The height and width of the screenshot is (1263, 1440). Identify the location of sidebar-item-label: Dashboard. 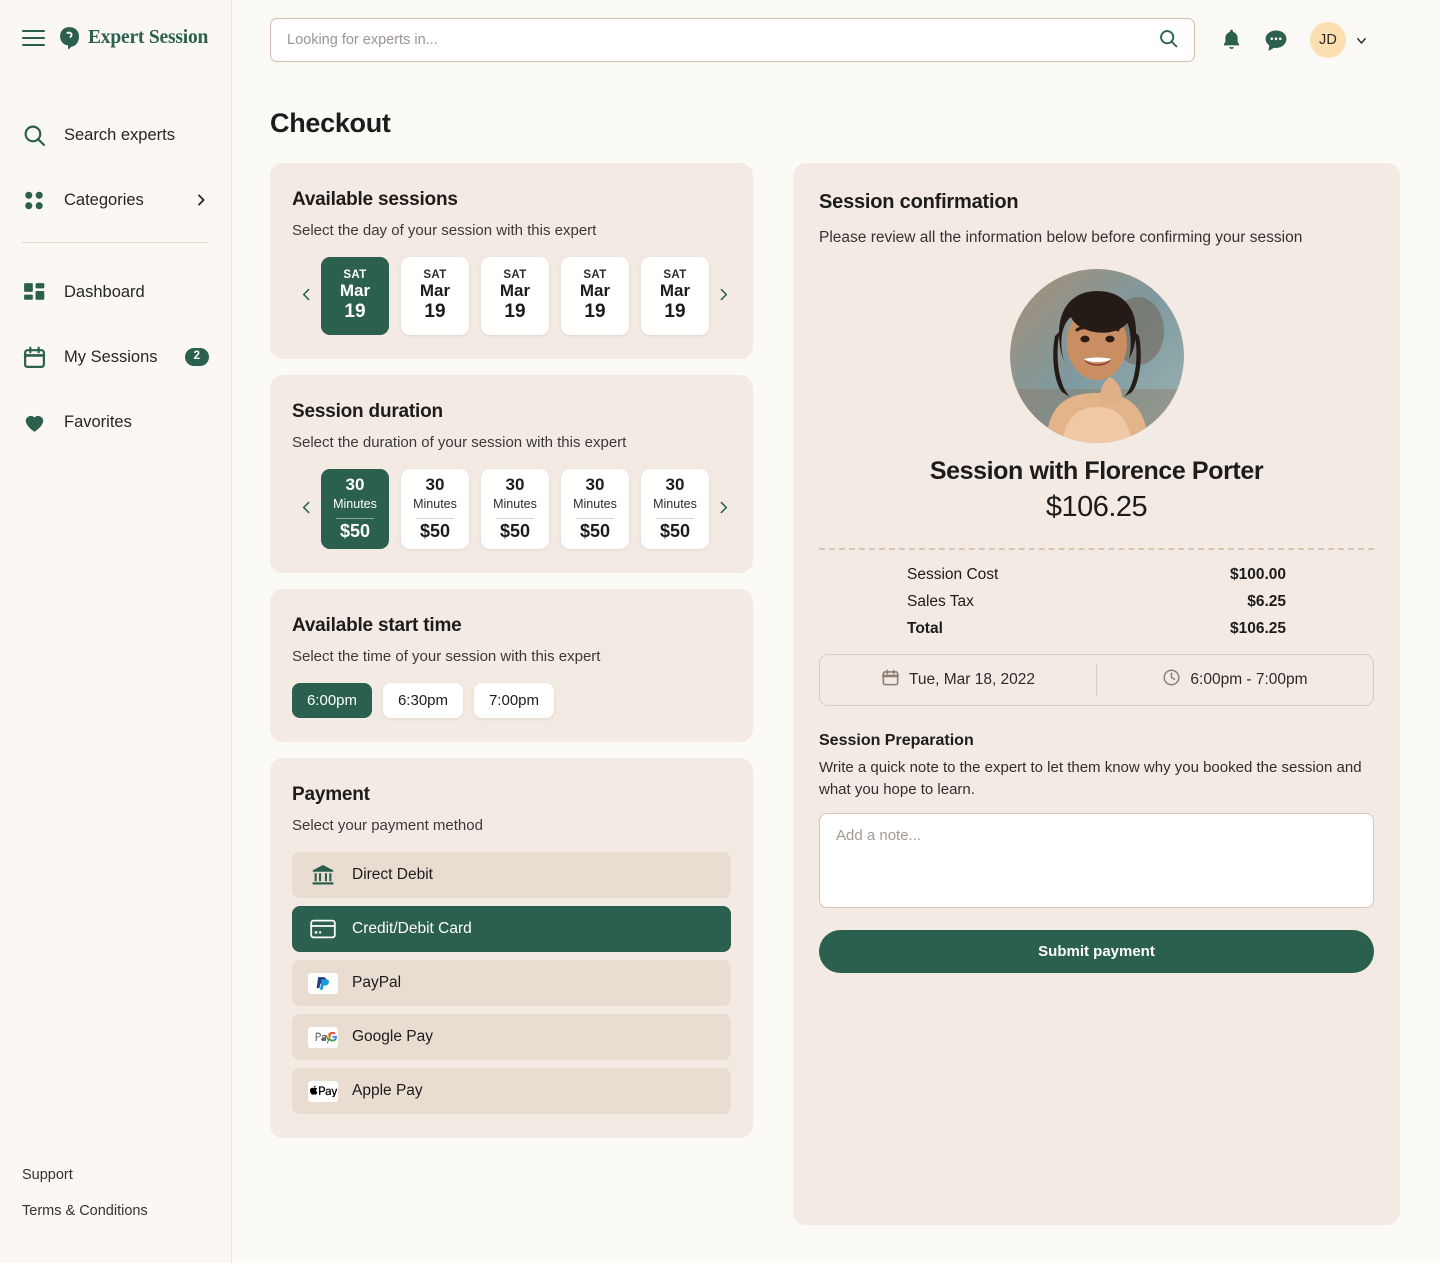
(104, 291).